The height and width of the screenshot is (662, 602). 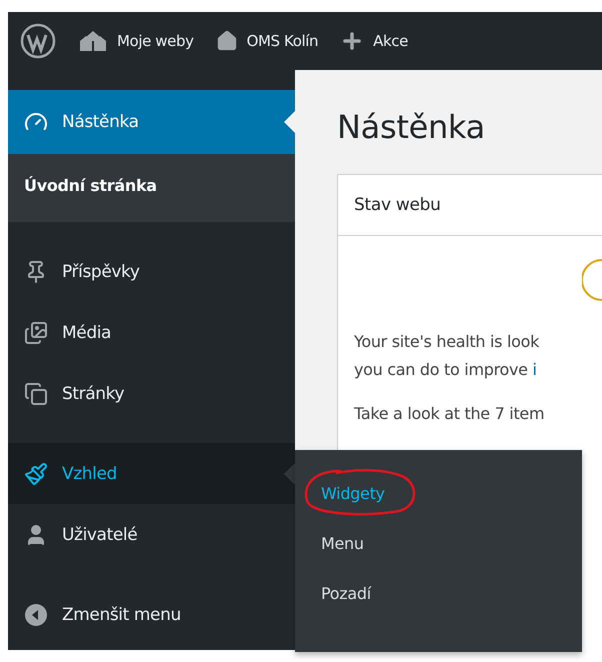 I want to click on page-title: Nástěnka, so click(x=411, y=127).